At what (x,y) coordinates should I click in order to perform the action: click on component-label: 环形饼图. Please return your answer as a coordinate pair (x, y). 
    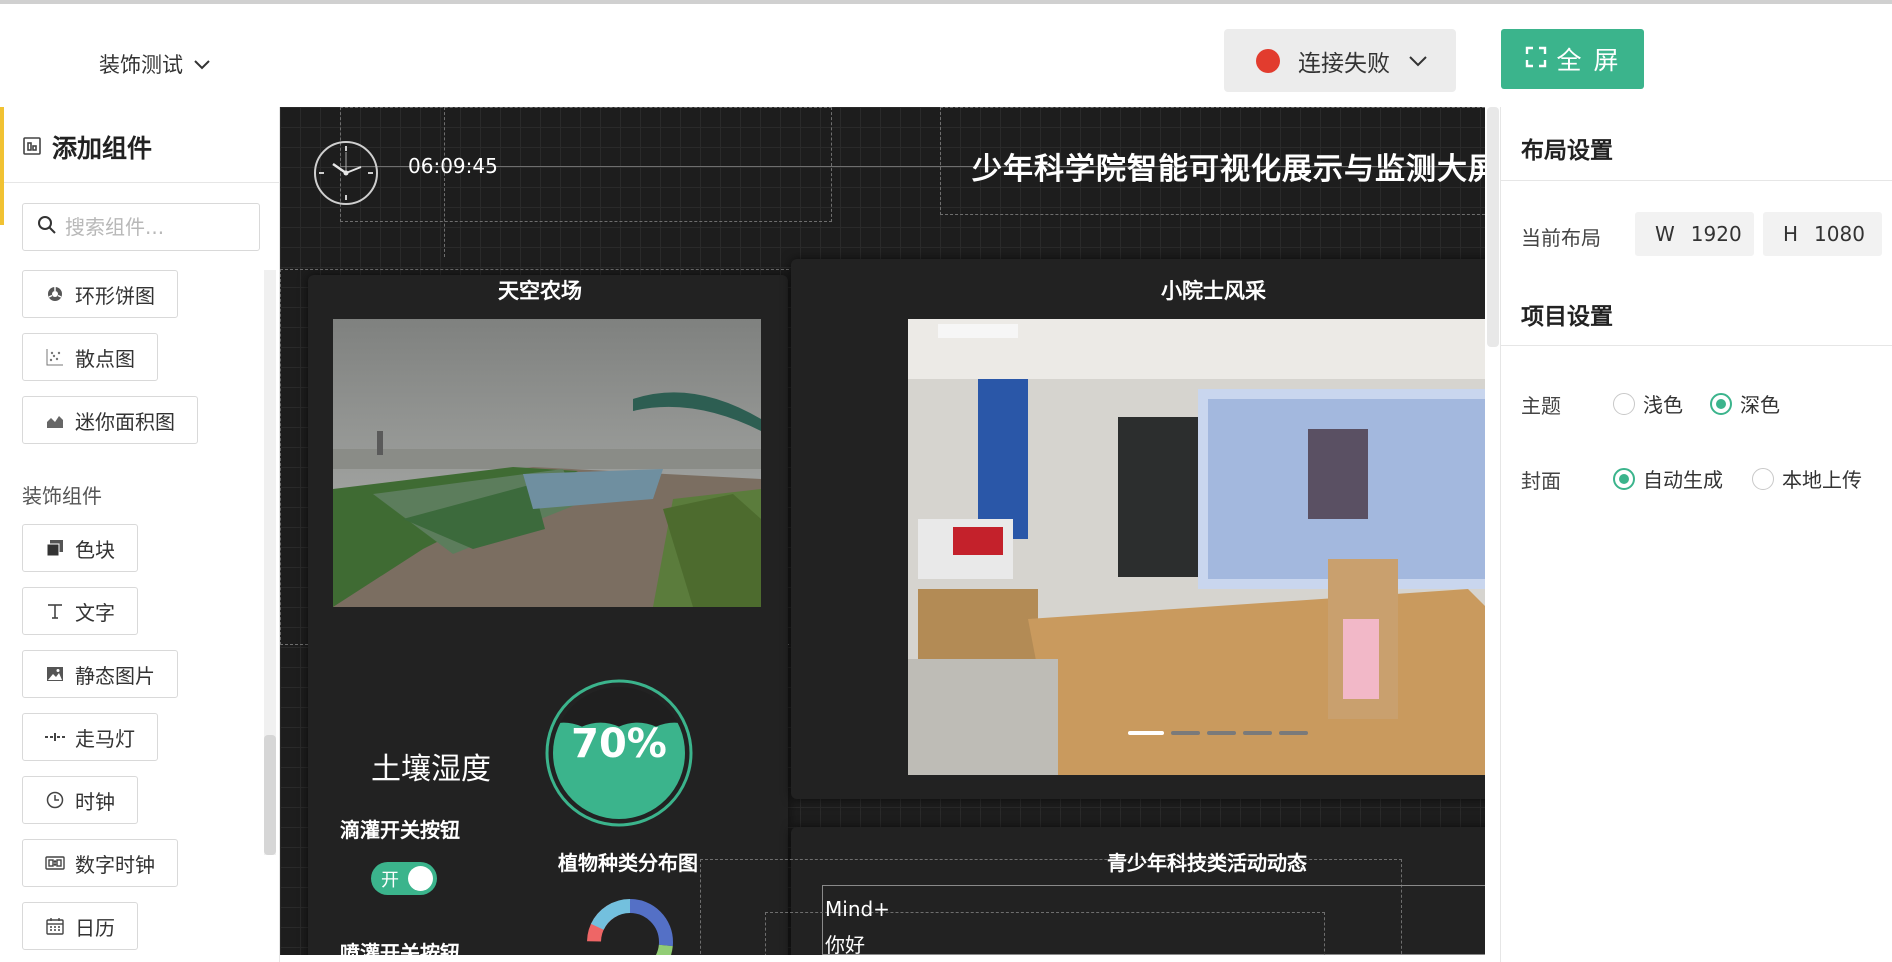
    Looking at the image, I should click on (115, 295).